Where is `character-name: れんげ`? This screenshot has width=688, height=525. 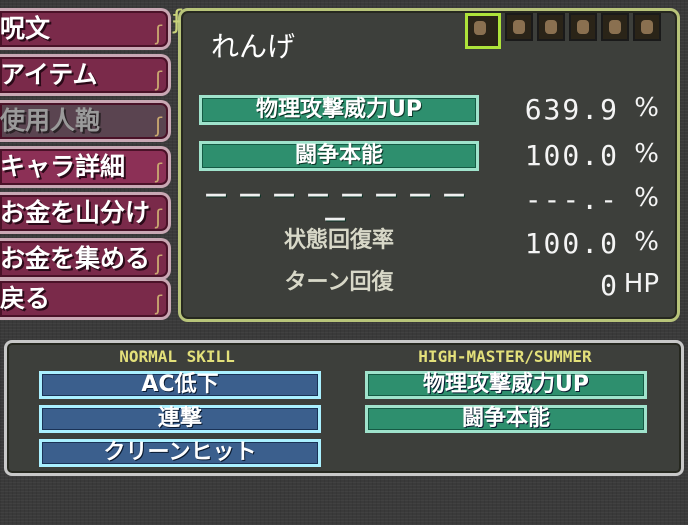
character-name: れんげ is located at coordinates (253, 46).